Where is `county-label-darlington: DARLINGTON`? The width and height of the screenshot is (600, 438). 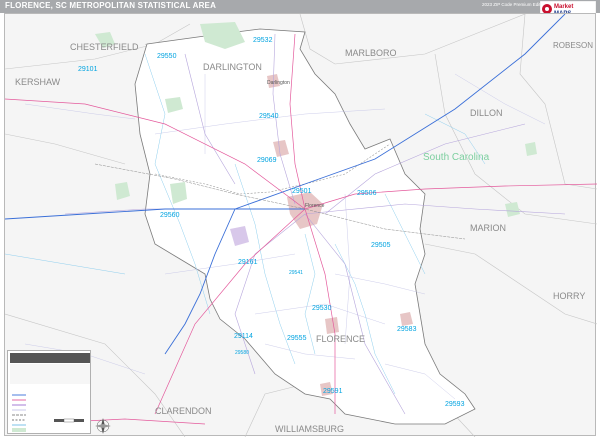
county-label-darlington: DARLINGTON is located at coordinates (232, 67).